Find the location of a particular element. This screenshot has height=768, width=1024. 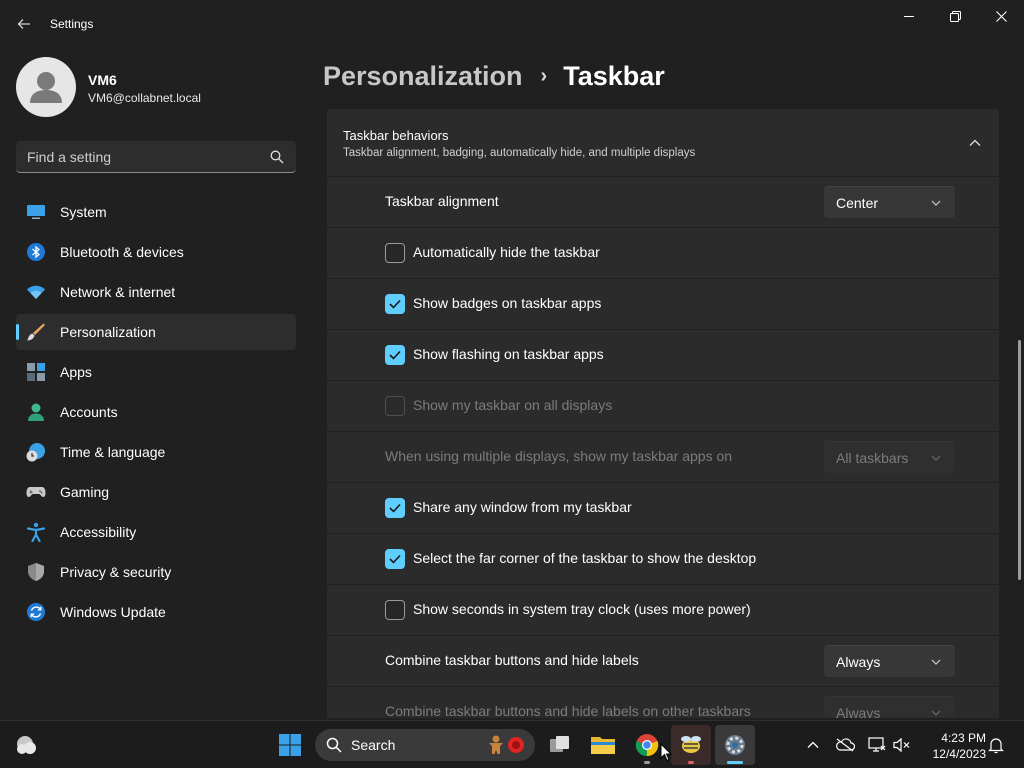

dropdown-value: All taskbars is located at coordinates (872, 458).